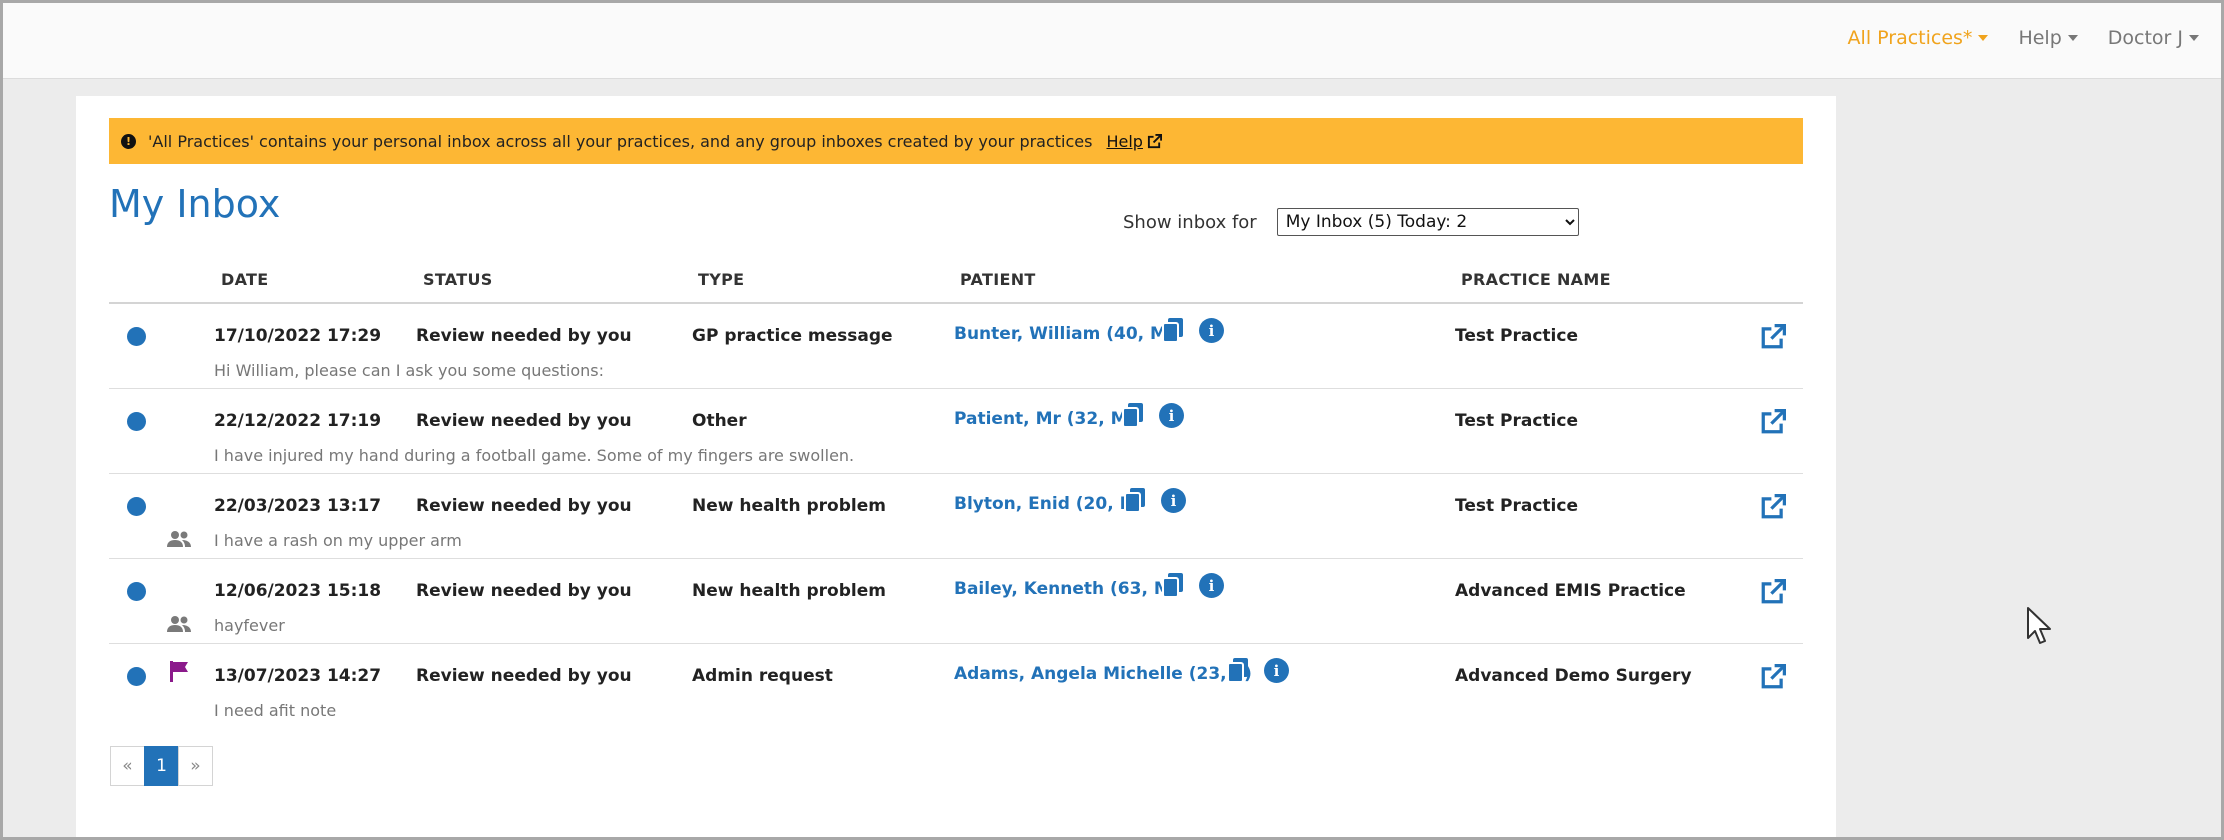 This screenshot has width=2224, height=840. Describe the element at coordinates (298, 421) in the screenshot. I see `row-date: 22/12/2022 17:19` at that location.